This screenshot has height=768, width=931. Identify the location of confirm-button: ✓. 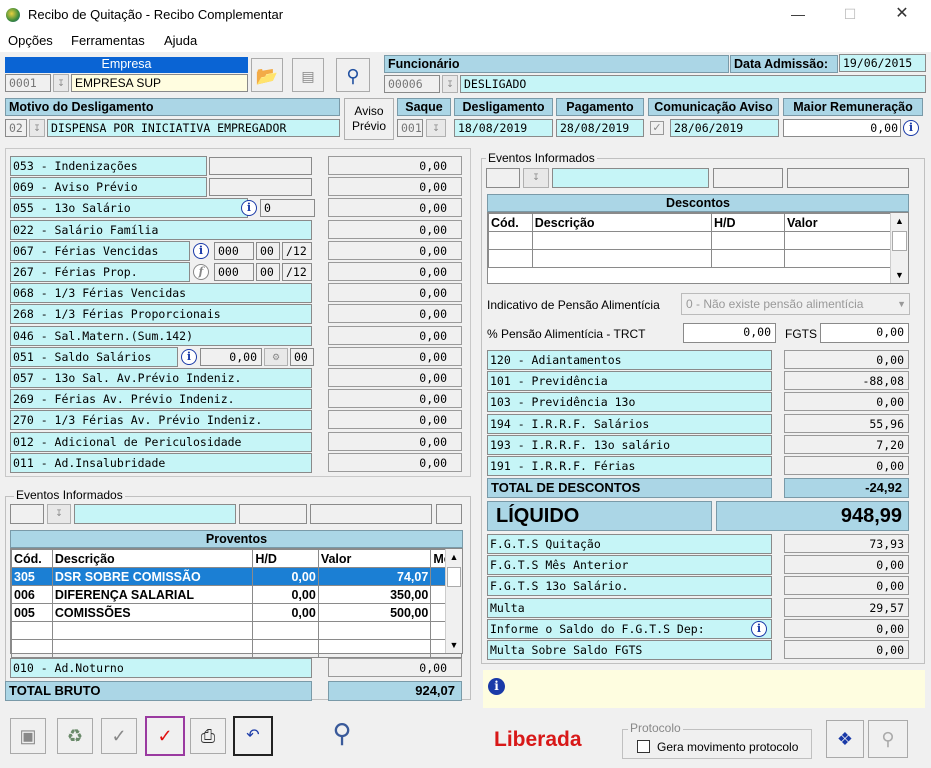
(119, 736).